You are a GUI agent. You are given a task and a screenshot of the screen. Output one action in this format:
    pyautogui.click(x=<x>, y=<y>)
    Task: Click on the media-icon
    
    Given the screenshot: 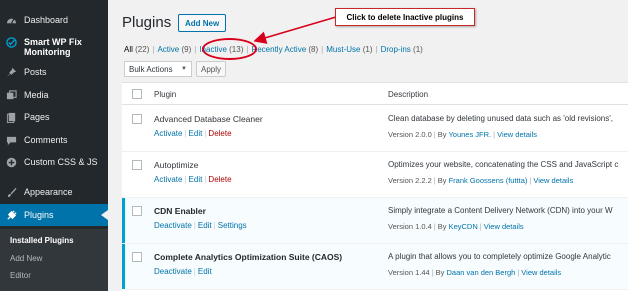 What is the action you would take?
    pyautogui.click(x=11, y=95)
    